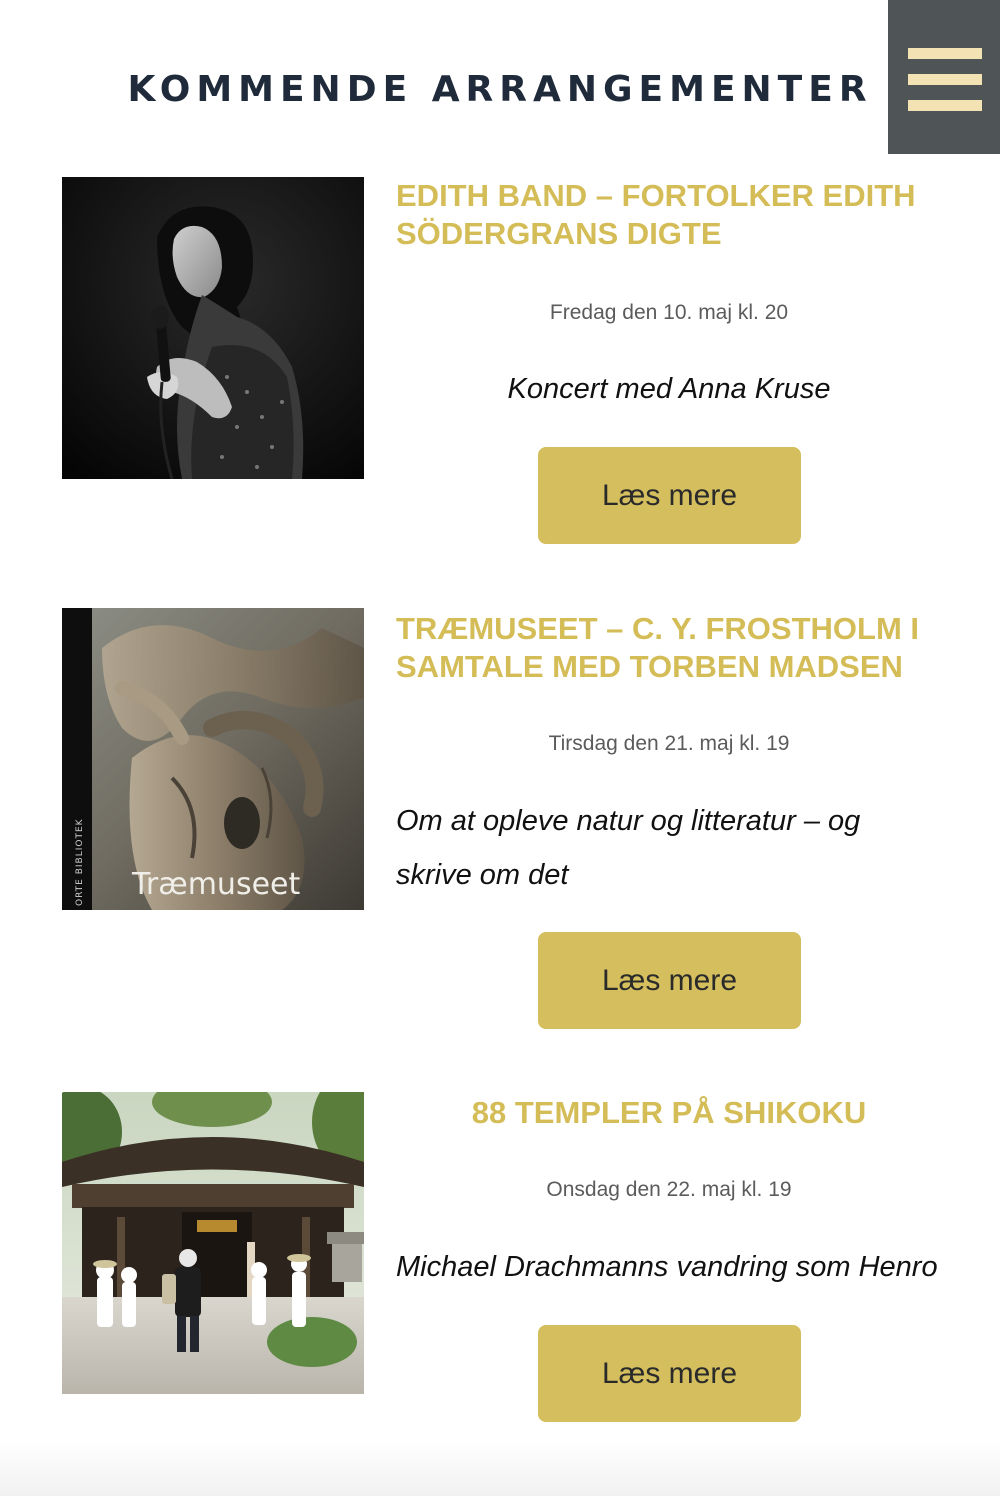 The height and width of the screenshot is (1496, 1000). Describe the element at coordinates (669, 389) in the screenshot. I see `event-description: Koncert med Anna Kruse` at that location.